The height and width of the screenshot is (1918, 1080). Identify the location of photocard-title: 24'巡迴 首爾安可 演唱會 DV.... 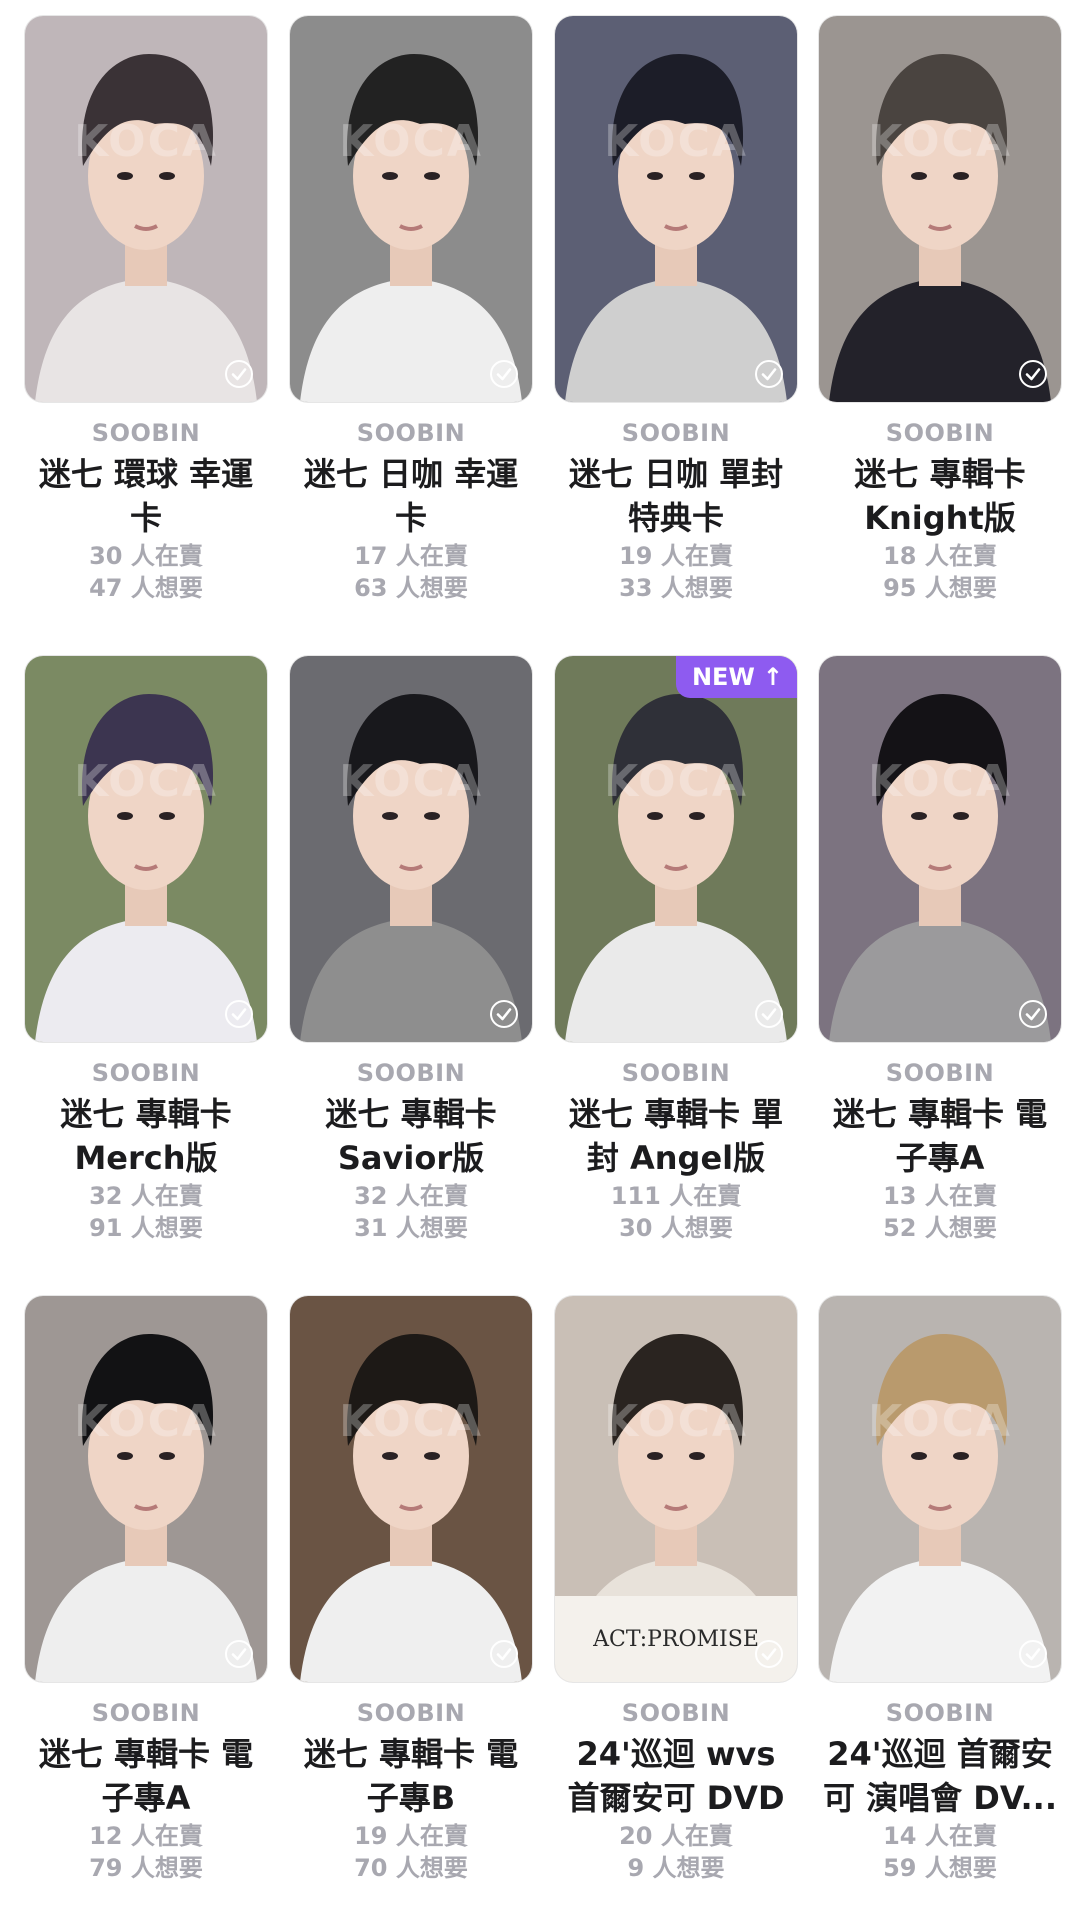
(940, 1776).